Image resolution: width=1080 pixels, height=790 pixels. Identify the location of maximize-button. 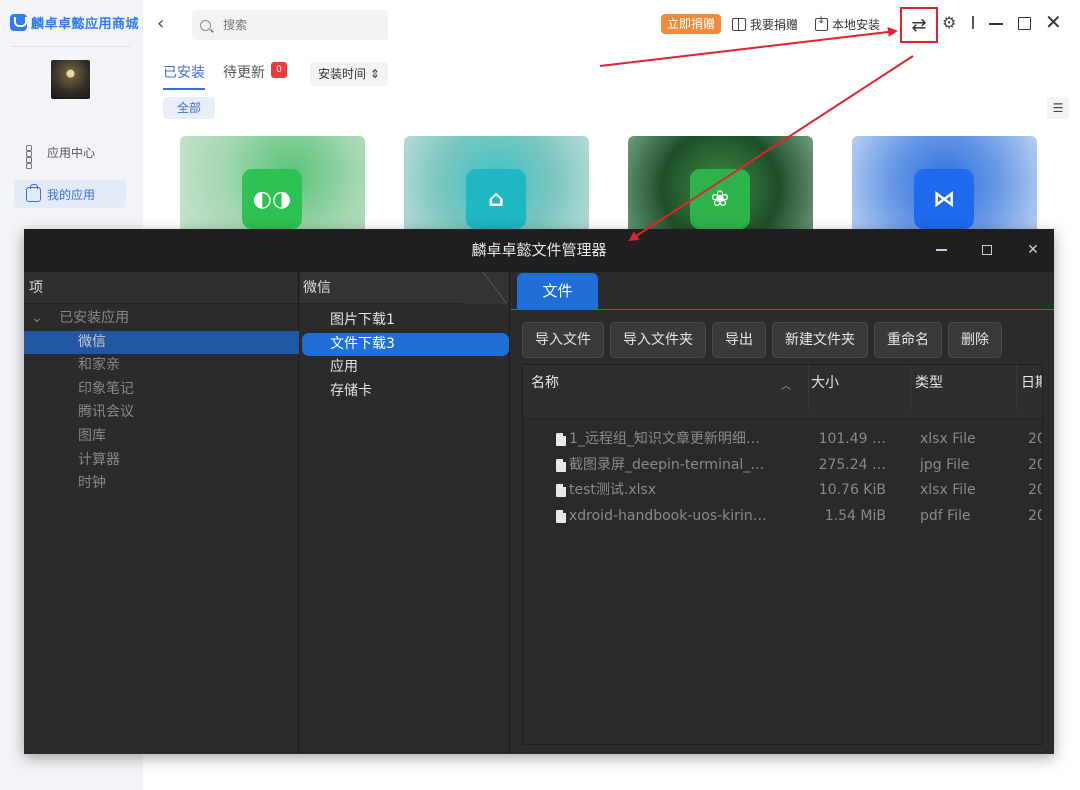
(1024, 23).